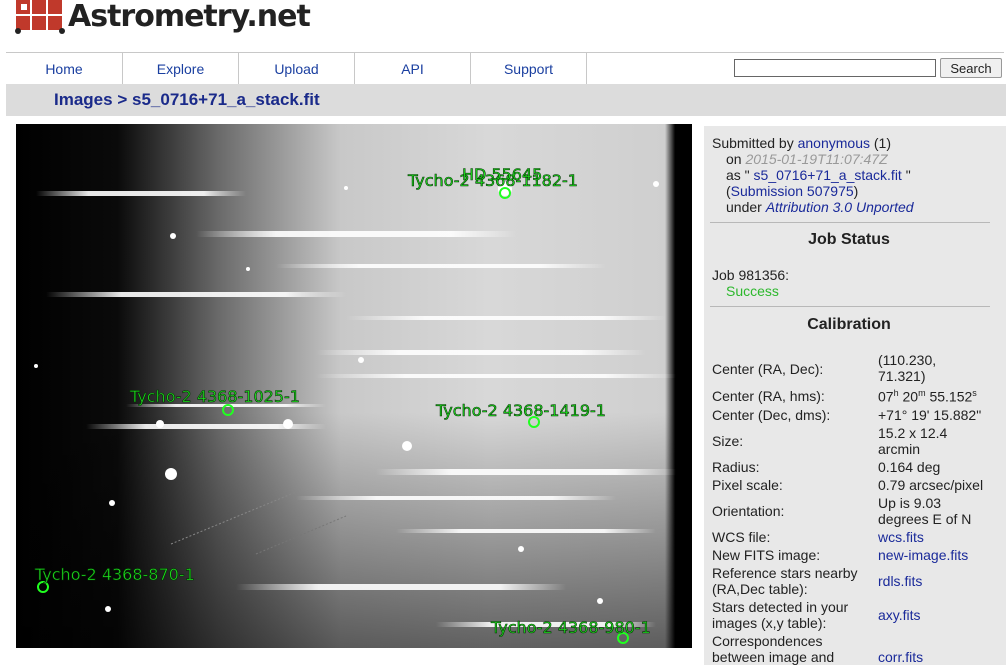  I want to click on orientation-value: Up is 9.03 degrees E of N, so click(925, 511).